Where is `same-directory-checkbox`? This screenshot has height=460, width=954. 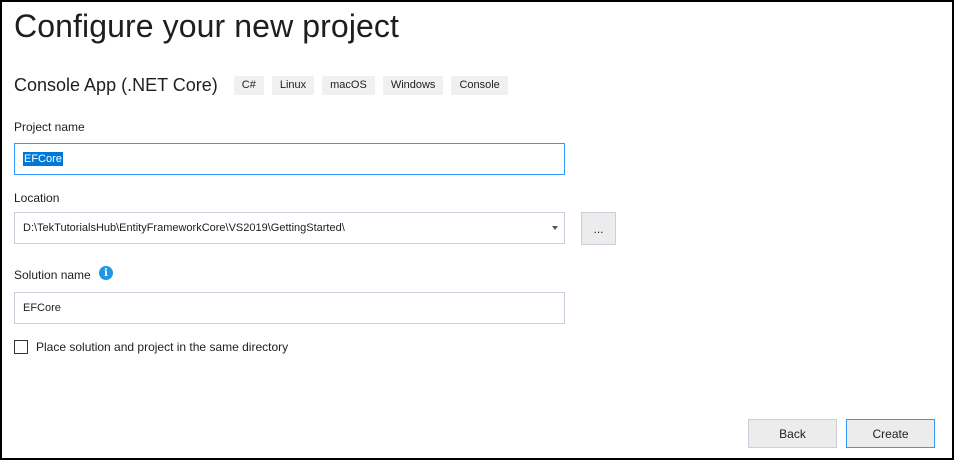 same-directory-checkbox is located at coordinates (21, 347).